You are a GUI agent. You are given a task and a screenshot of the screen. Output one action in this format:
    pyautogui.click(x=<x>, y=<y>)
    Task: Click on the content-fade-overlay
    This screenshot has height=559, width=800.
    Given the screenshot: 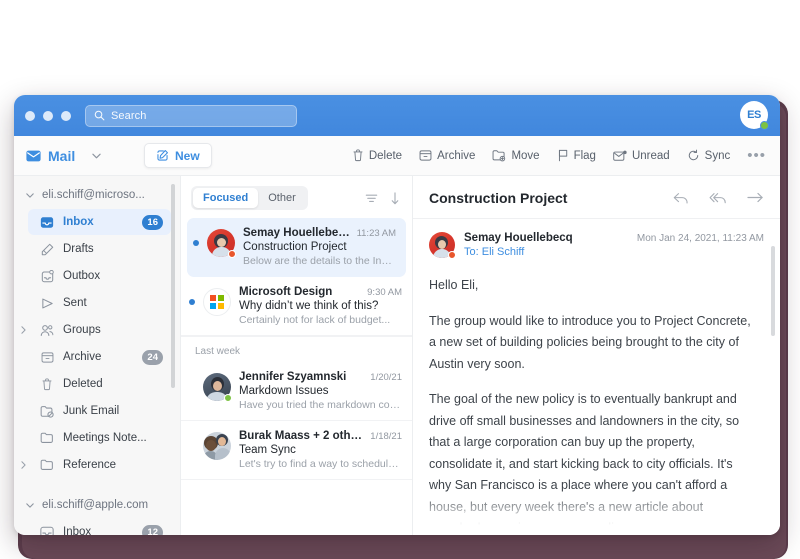 What is the action you would take?
    pyautogui.click(x=596, y=513)
    